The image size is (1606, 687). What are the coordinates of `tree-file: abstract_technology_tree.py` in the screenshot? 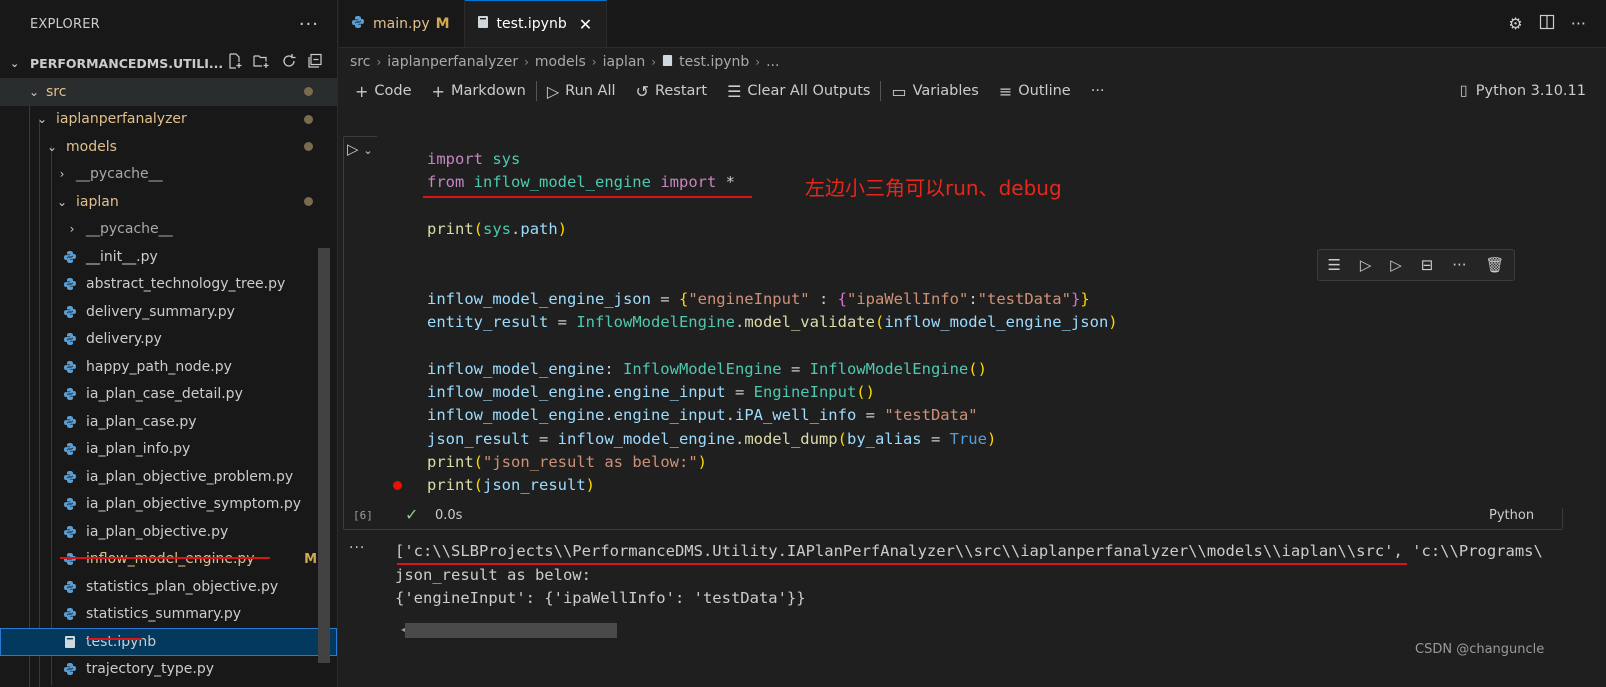 It's located at (168, 285).